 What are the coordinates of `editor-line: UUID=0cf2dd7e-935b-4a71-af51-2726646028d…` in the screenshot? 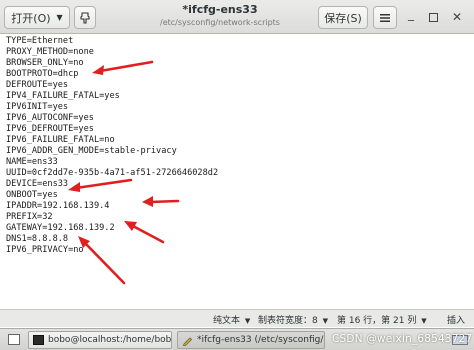 It's located at (112, 173).